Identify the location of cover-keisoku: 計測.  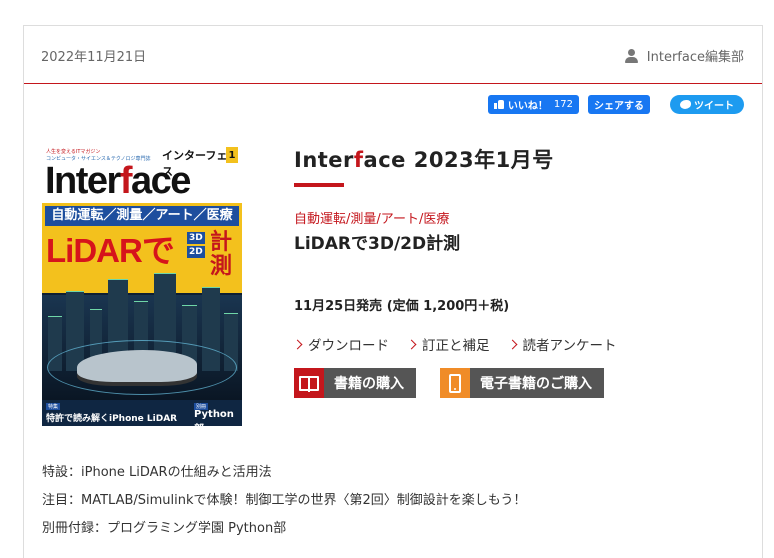
(221, 254).